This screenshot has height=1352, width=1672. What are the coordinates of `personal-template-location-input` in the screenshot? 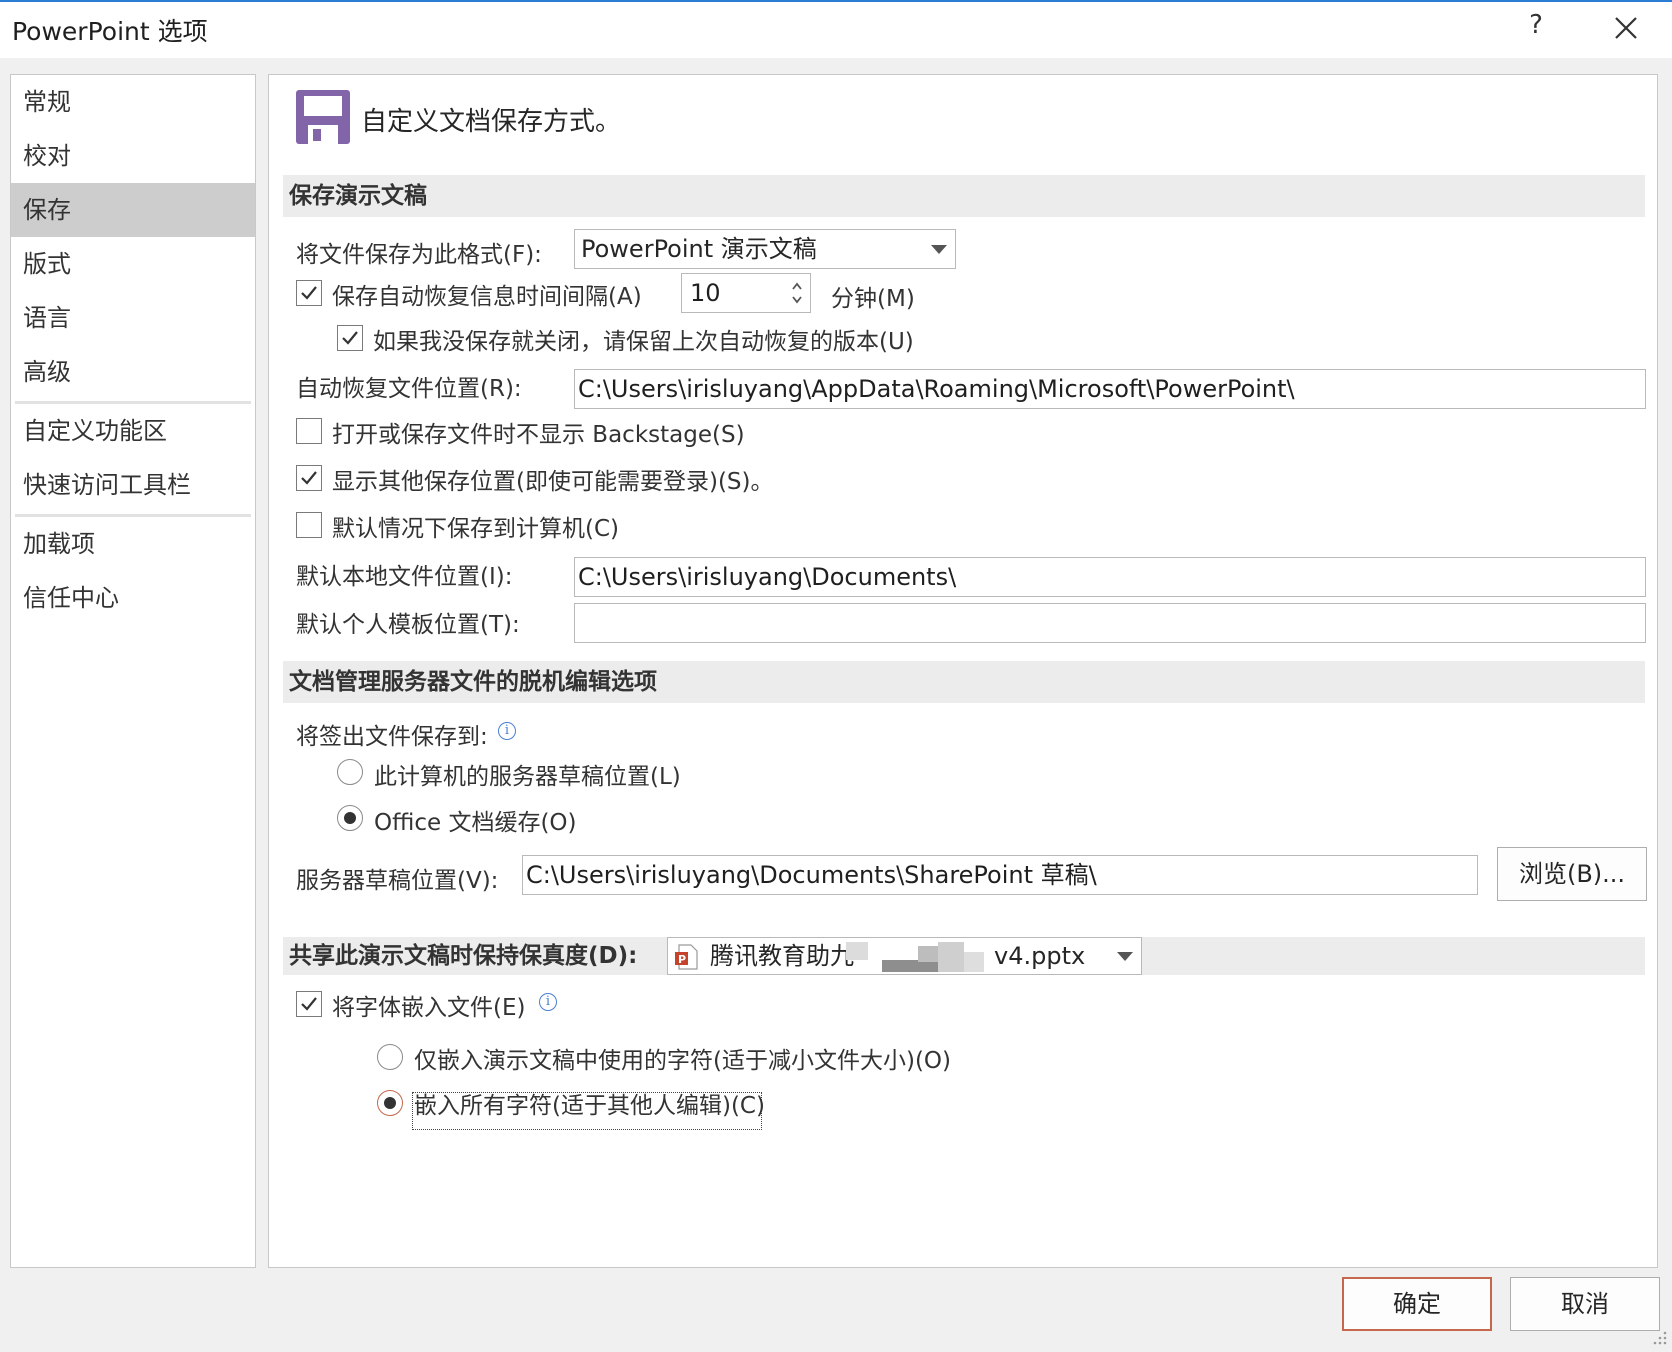 It's located at (1110, 623).